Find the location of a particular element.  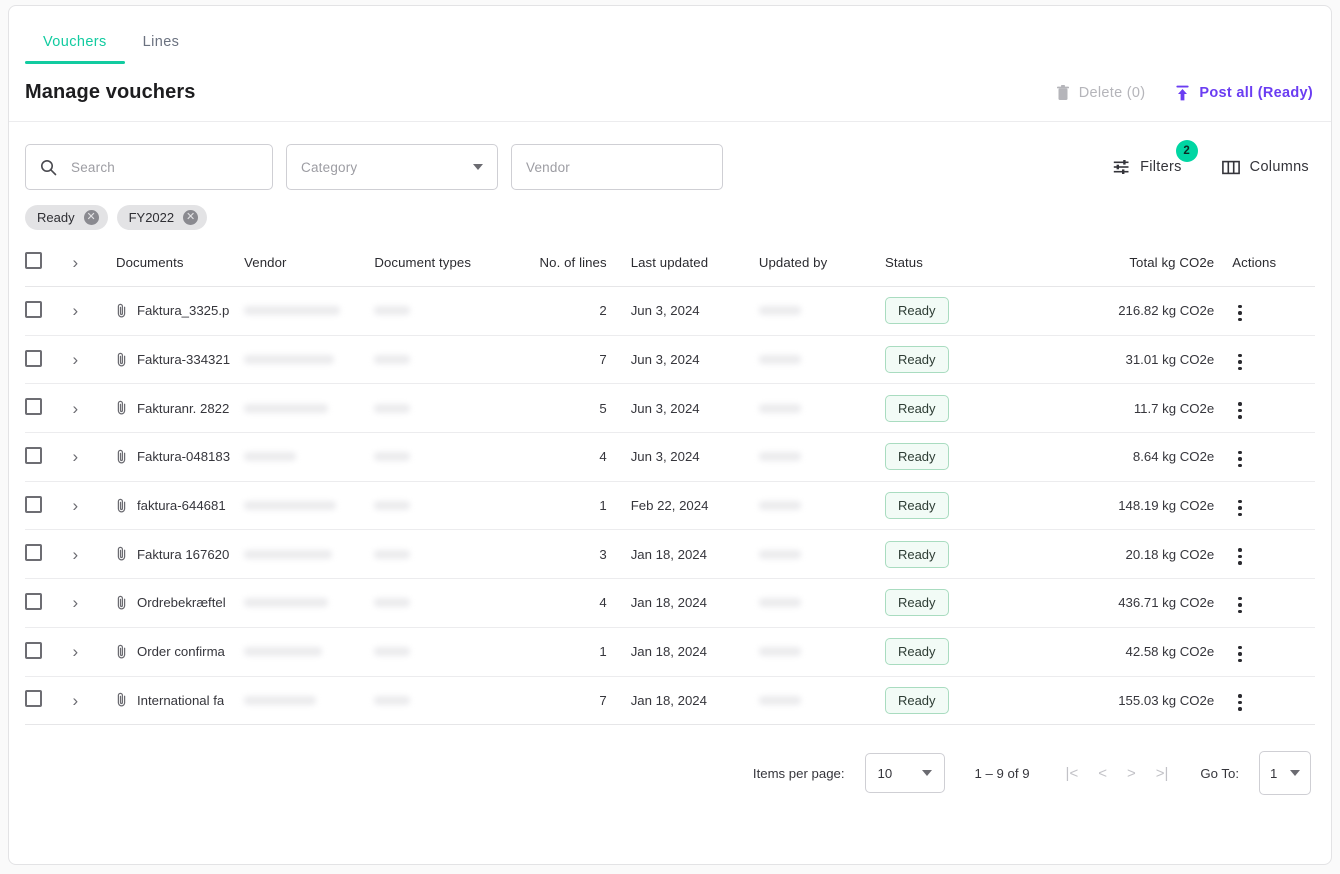

document-name: Faktura-048183 is located at coordinates (183, 456).